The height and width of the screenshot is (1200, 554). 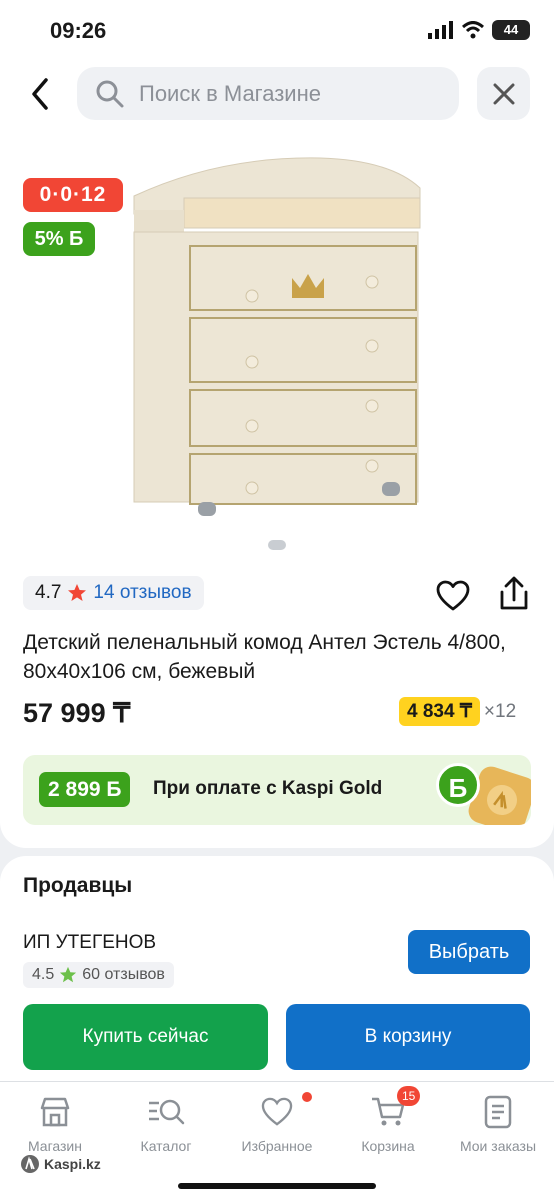 I want to click on kaspi-logo-icon, so click(x=30, y=1164).